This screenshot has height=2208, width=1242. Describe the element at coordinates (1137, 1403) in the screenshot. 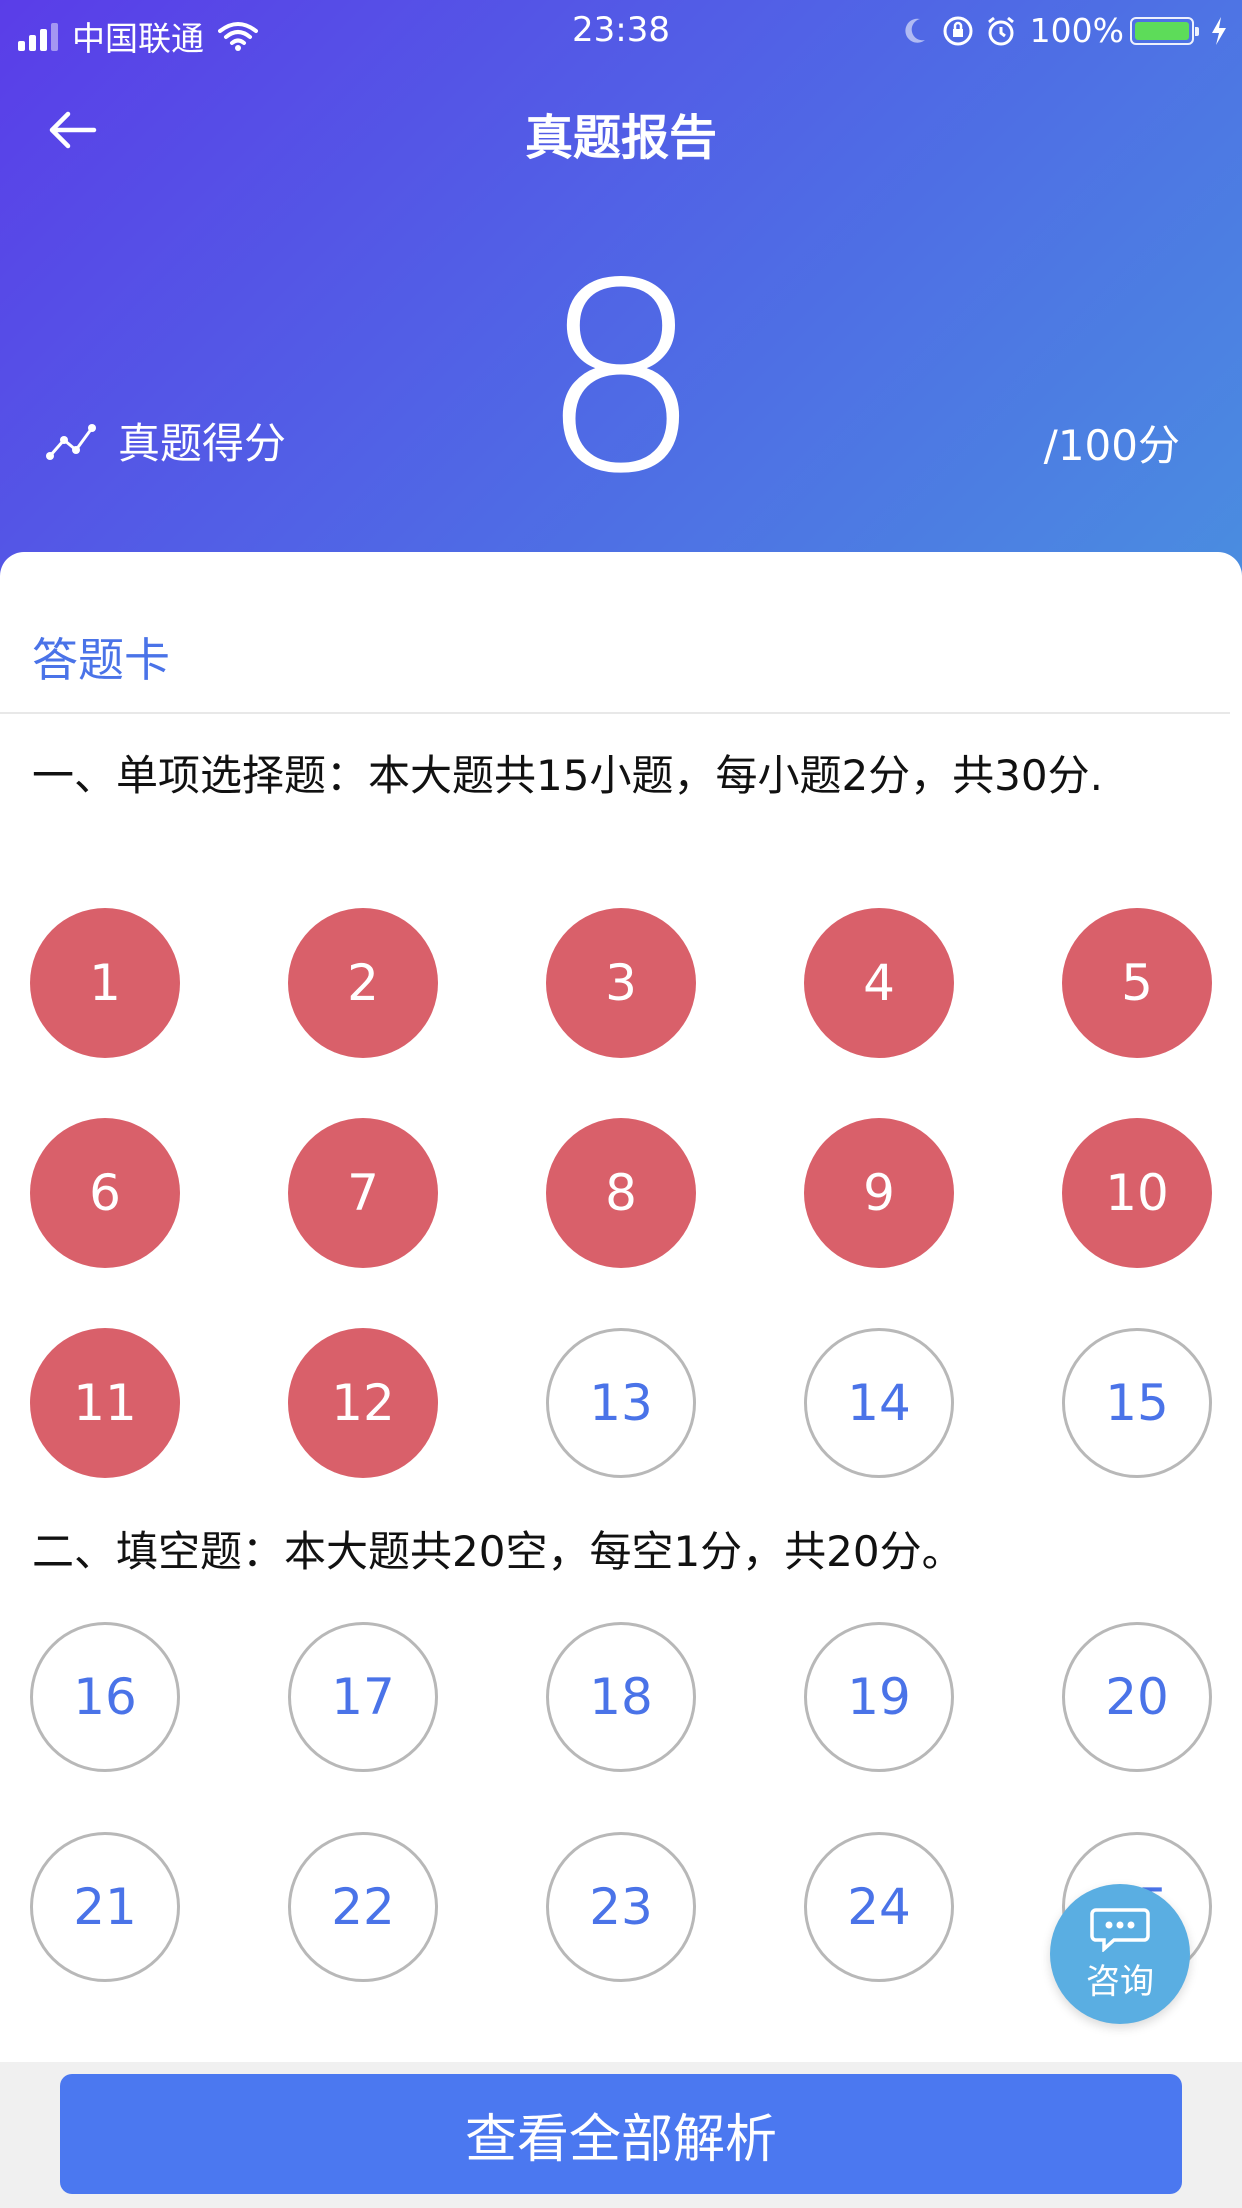

I see `question-15-button: 15` at that location.